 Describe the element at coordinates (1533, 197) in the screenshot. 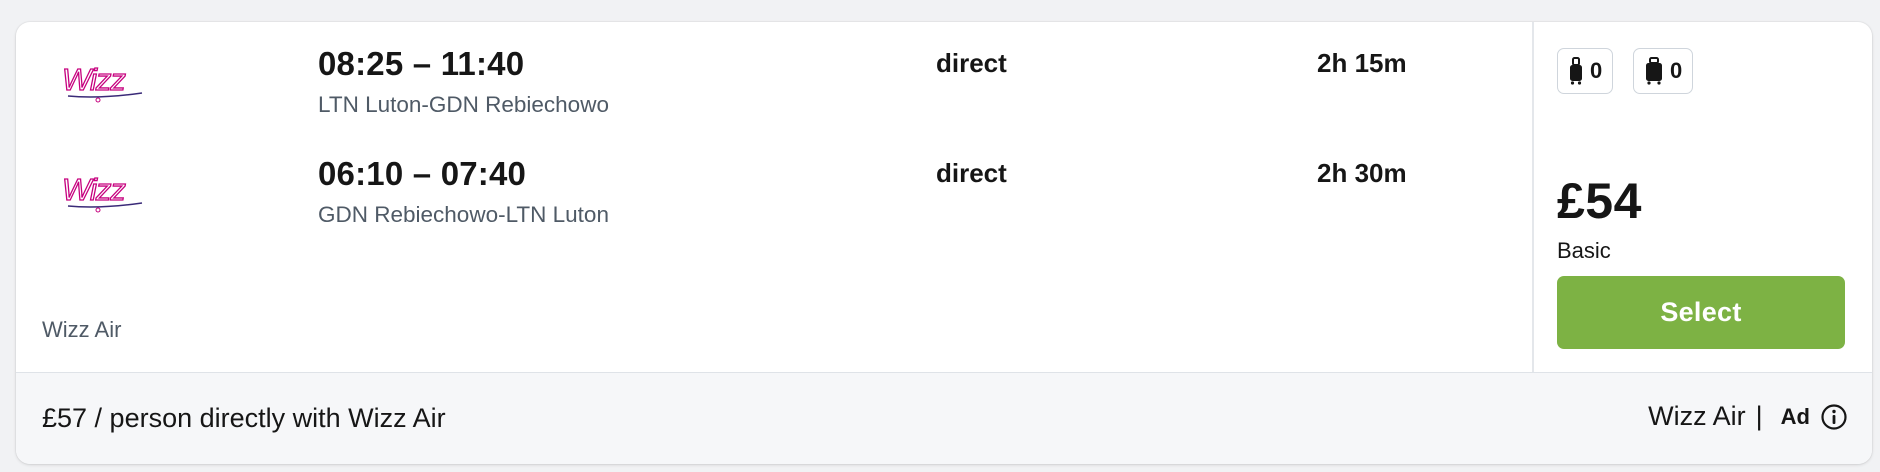

I see `vertical-divider` at that location.